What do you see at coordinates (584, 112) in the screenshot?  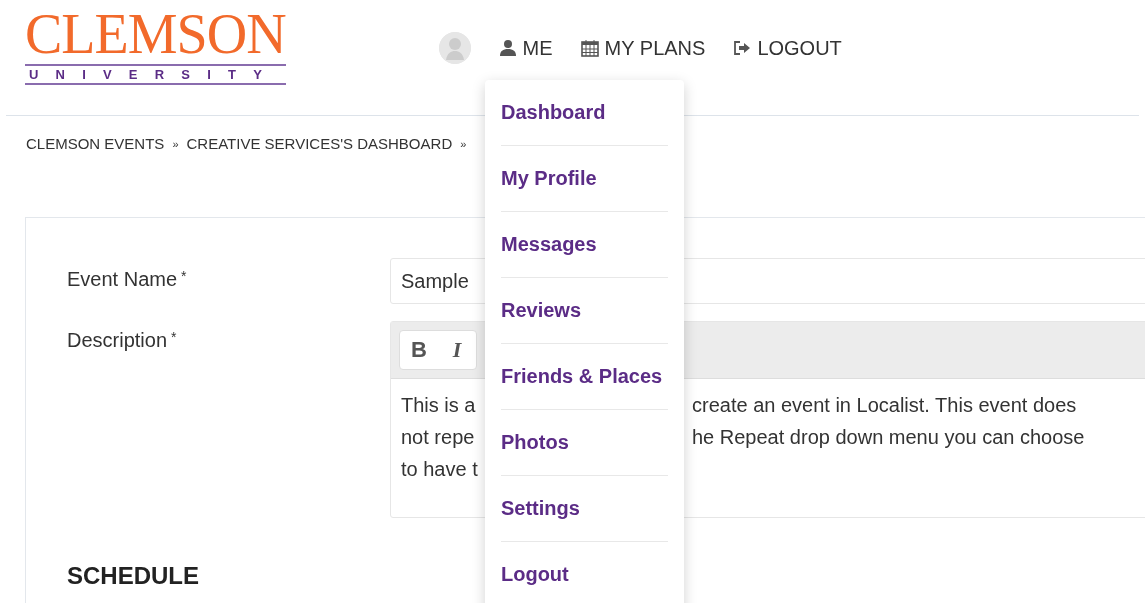 I see `menu-item: Dashboard` at bounding box center [584, 112].